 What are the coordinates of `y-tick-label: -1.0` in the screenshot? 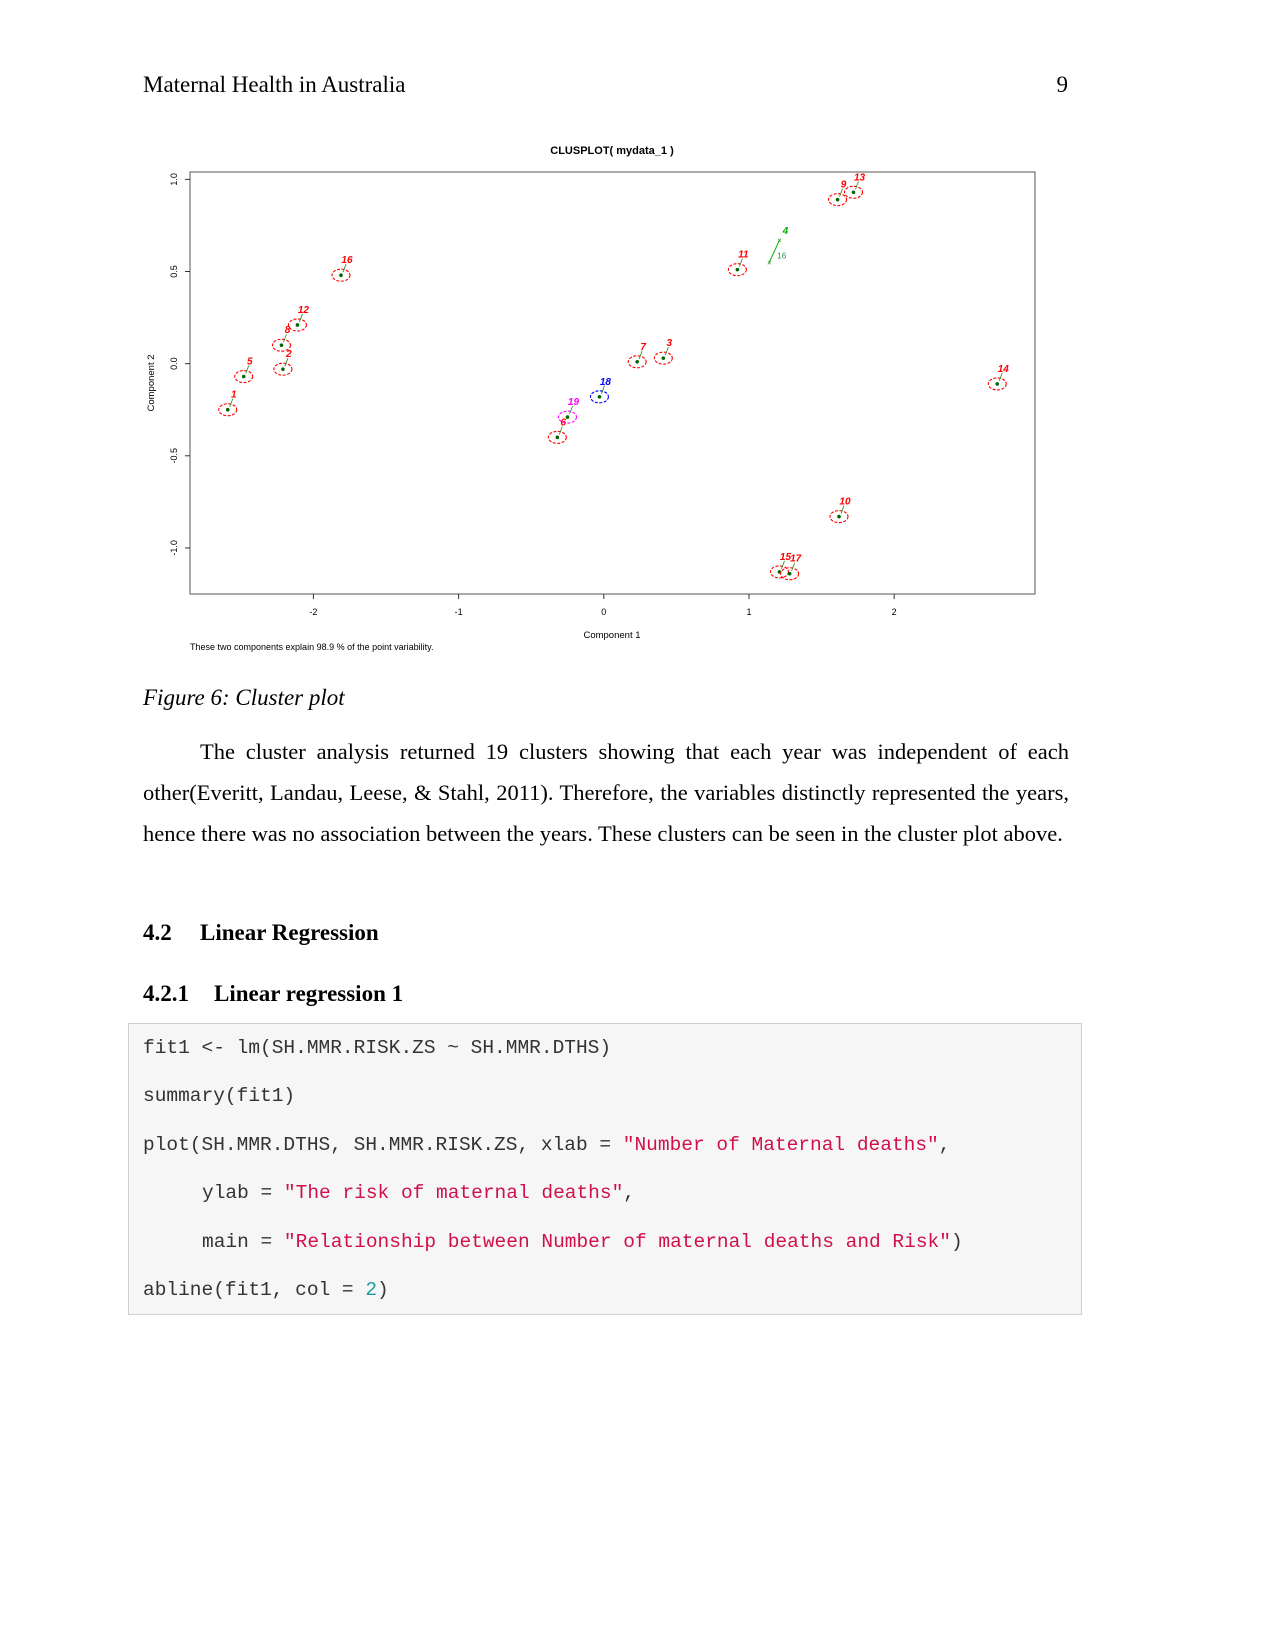 It's located at (174, 548).